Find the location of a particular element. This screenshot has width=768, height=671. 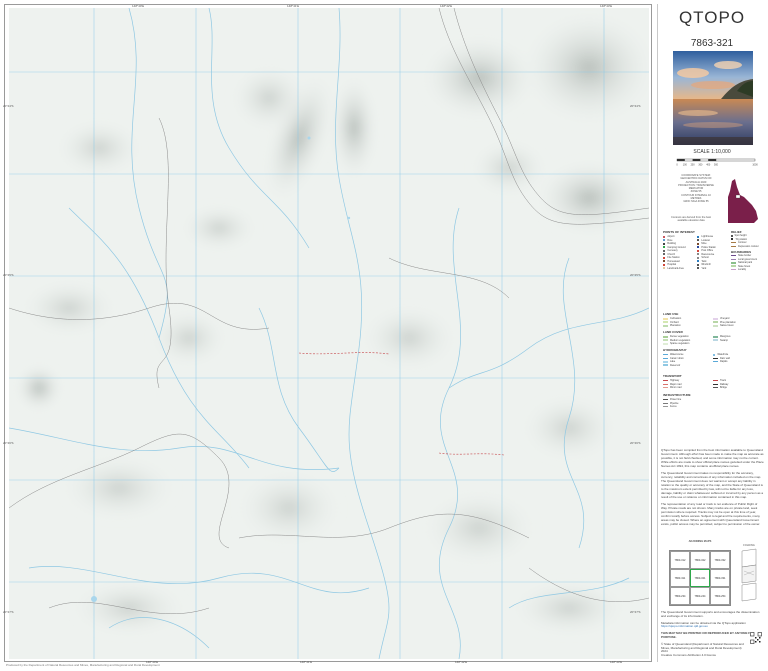

scale-tick-label: 400 is located at coordinates (708, 165).